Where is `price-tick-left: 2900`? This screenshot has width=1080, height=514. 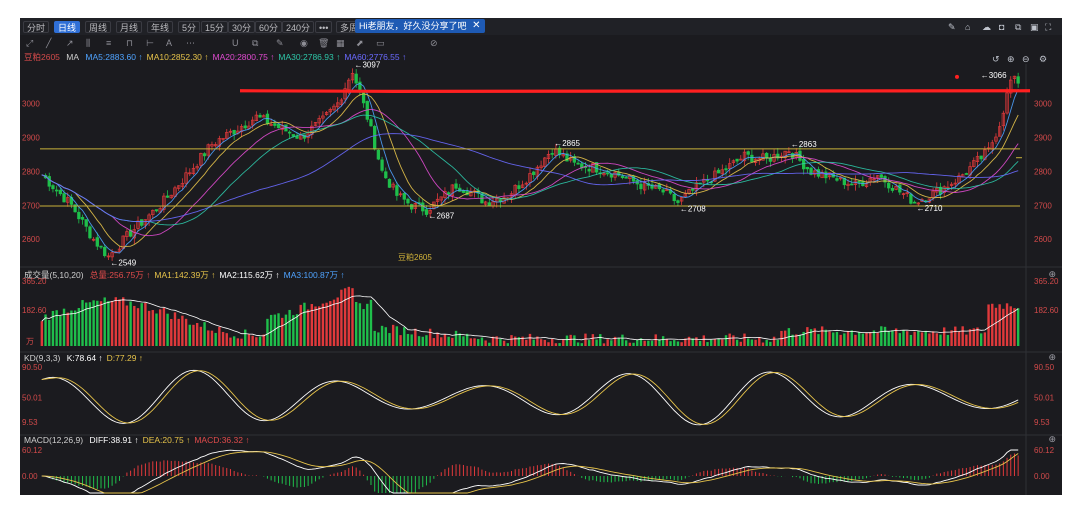 price-tick-left: 2900 is located at coordinates (31, 137).